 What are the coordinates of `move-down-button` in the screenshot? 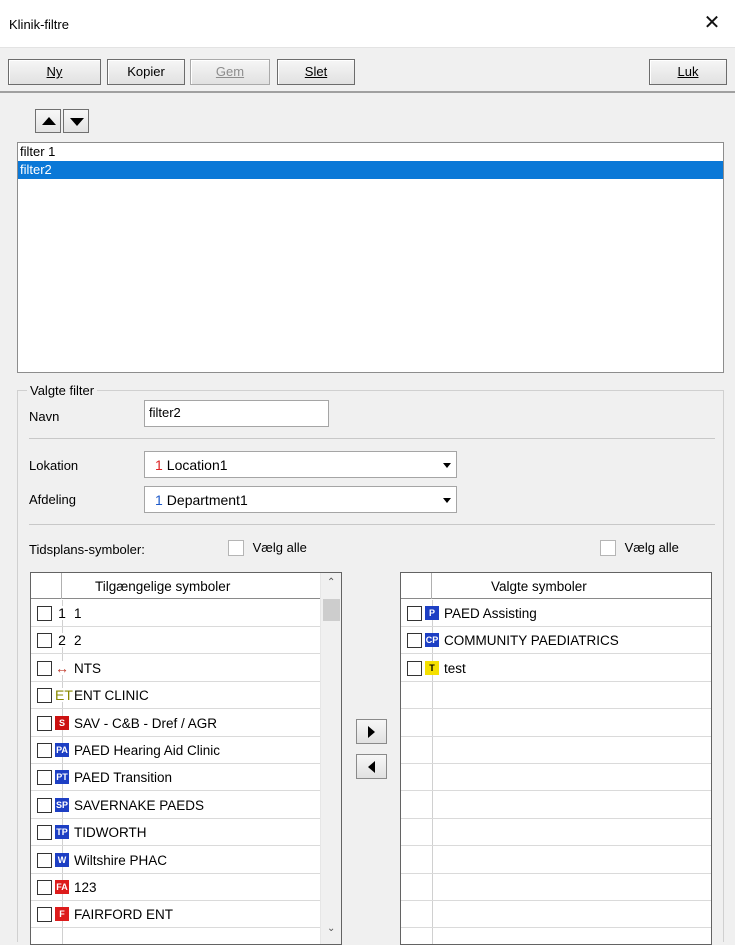 It's located at (76, 121).